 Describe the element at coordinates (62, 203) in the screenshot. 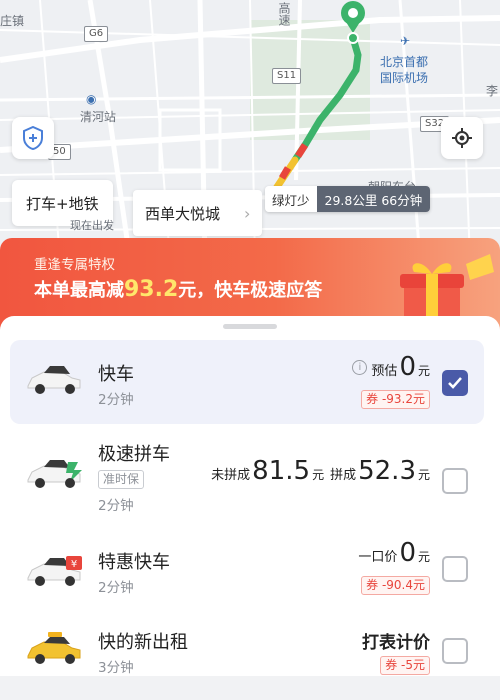

I see `taxi-subway-label: 打车+地铁` at that location.